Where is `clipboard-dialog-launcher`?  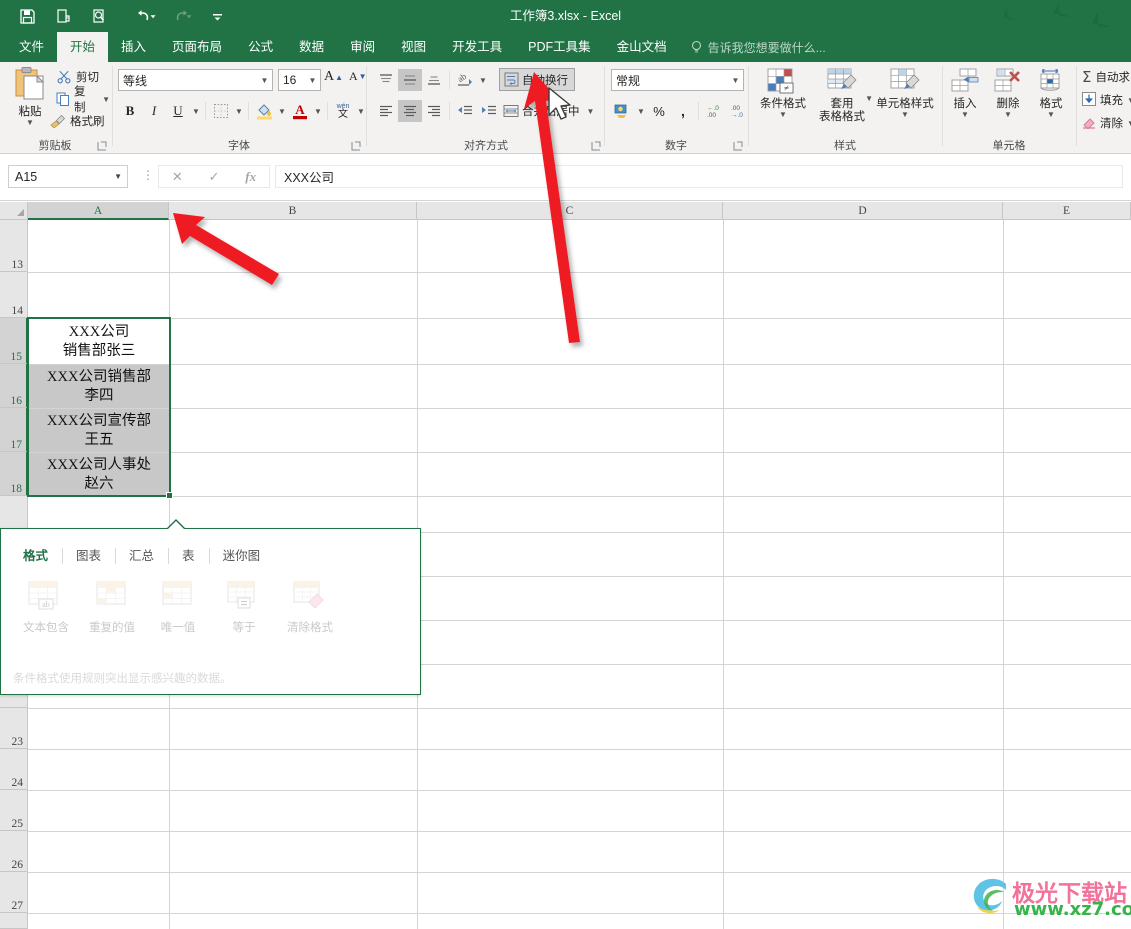 clipboard-dialog-launcher is located at coordinates (102, 146).